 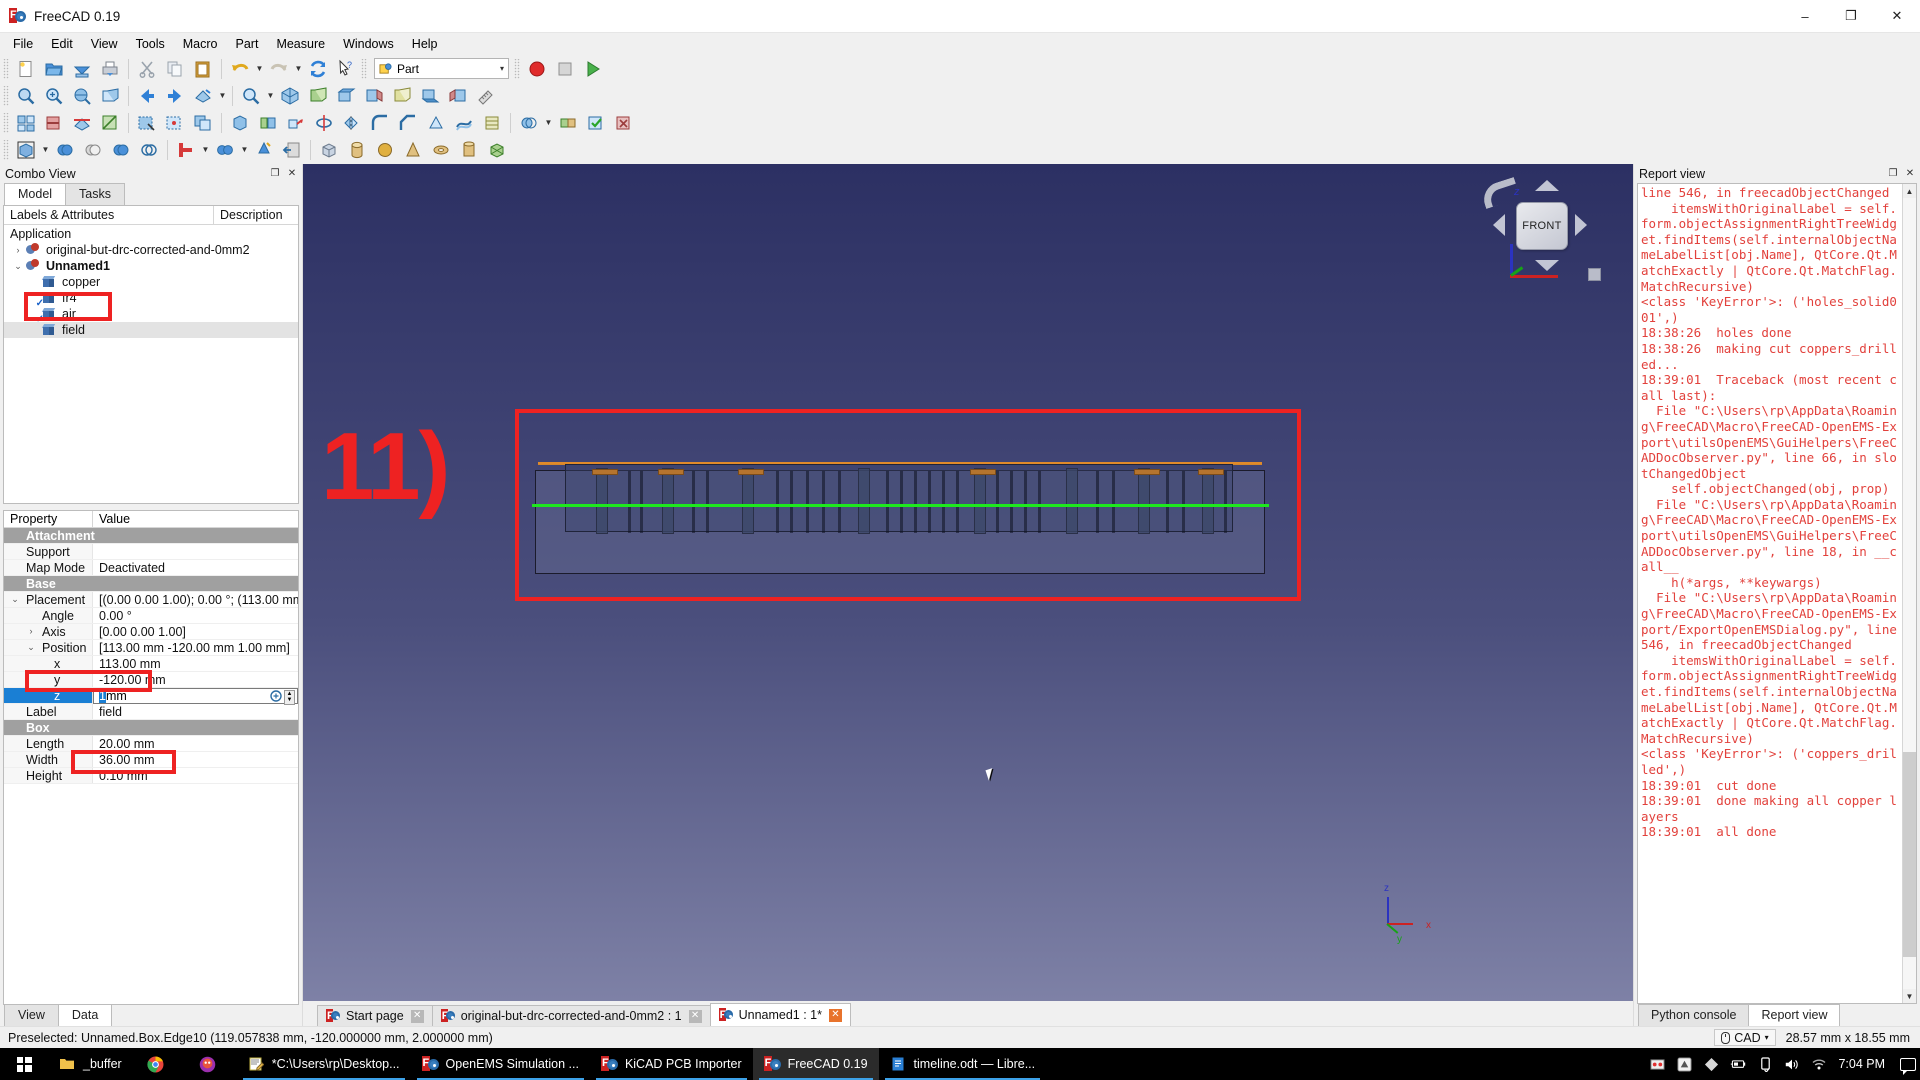 I want to click on tab-report-view: Report view, so click(x=1794, y=1015).